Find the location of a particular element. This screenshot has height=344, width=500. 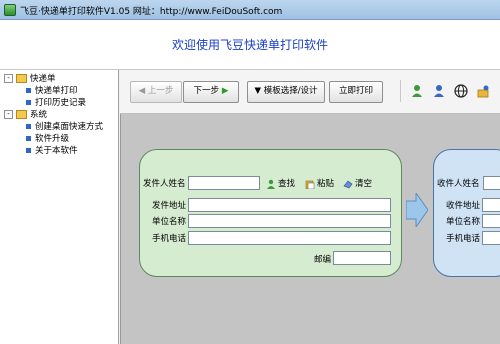

tree-item-label: 打印历史记录 is located at coordinates (61, 103).